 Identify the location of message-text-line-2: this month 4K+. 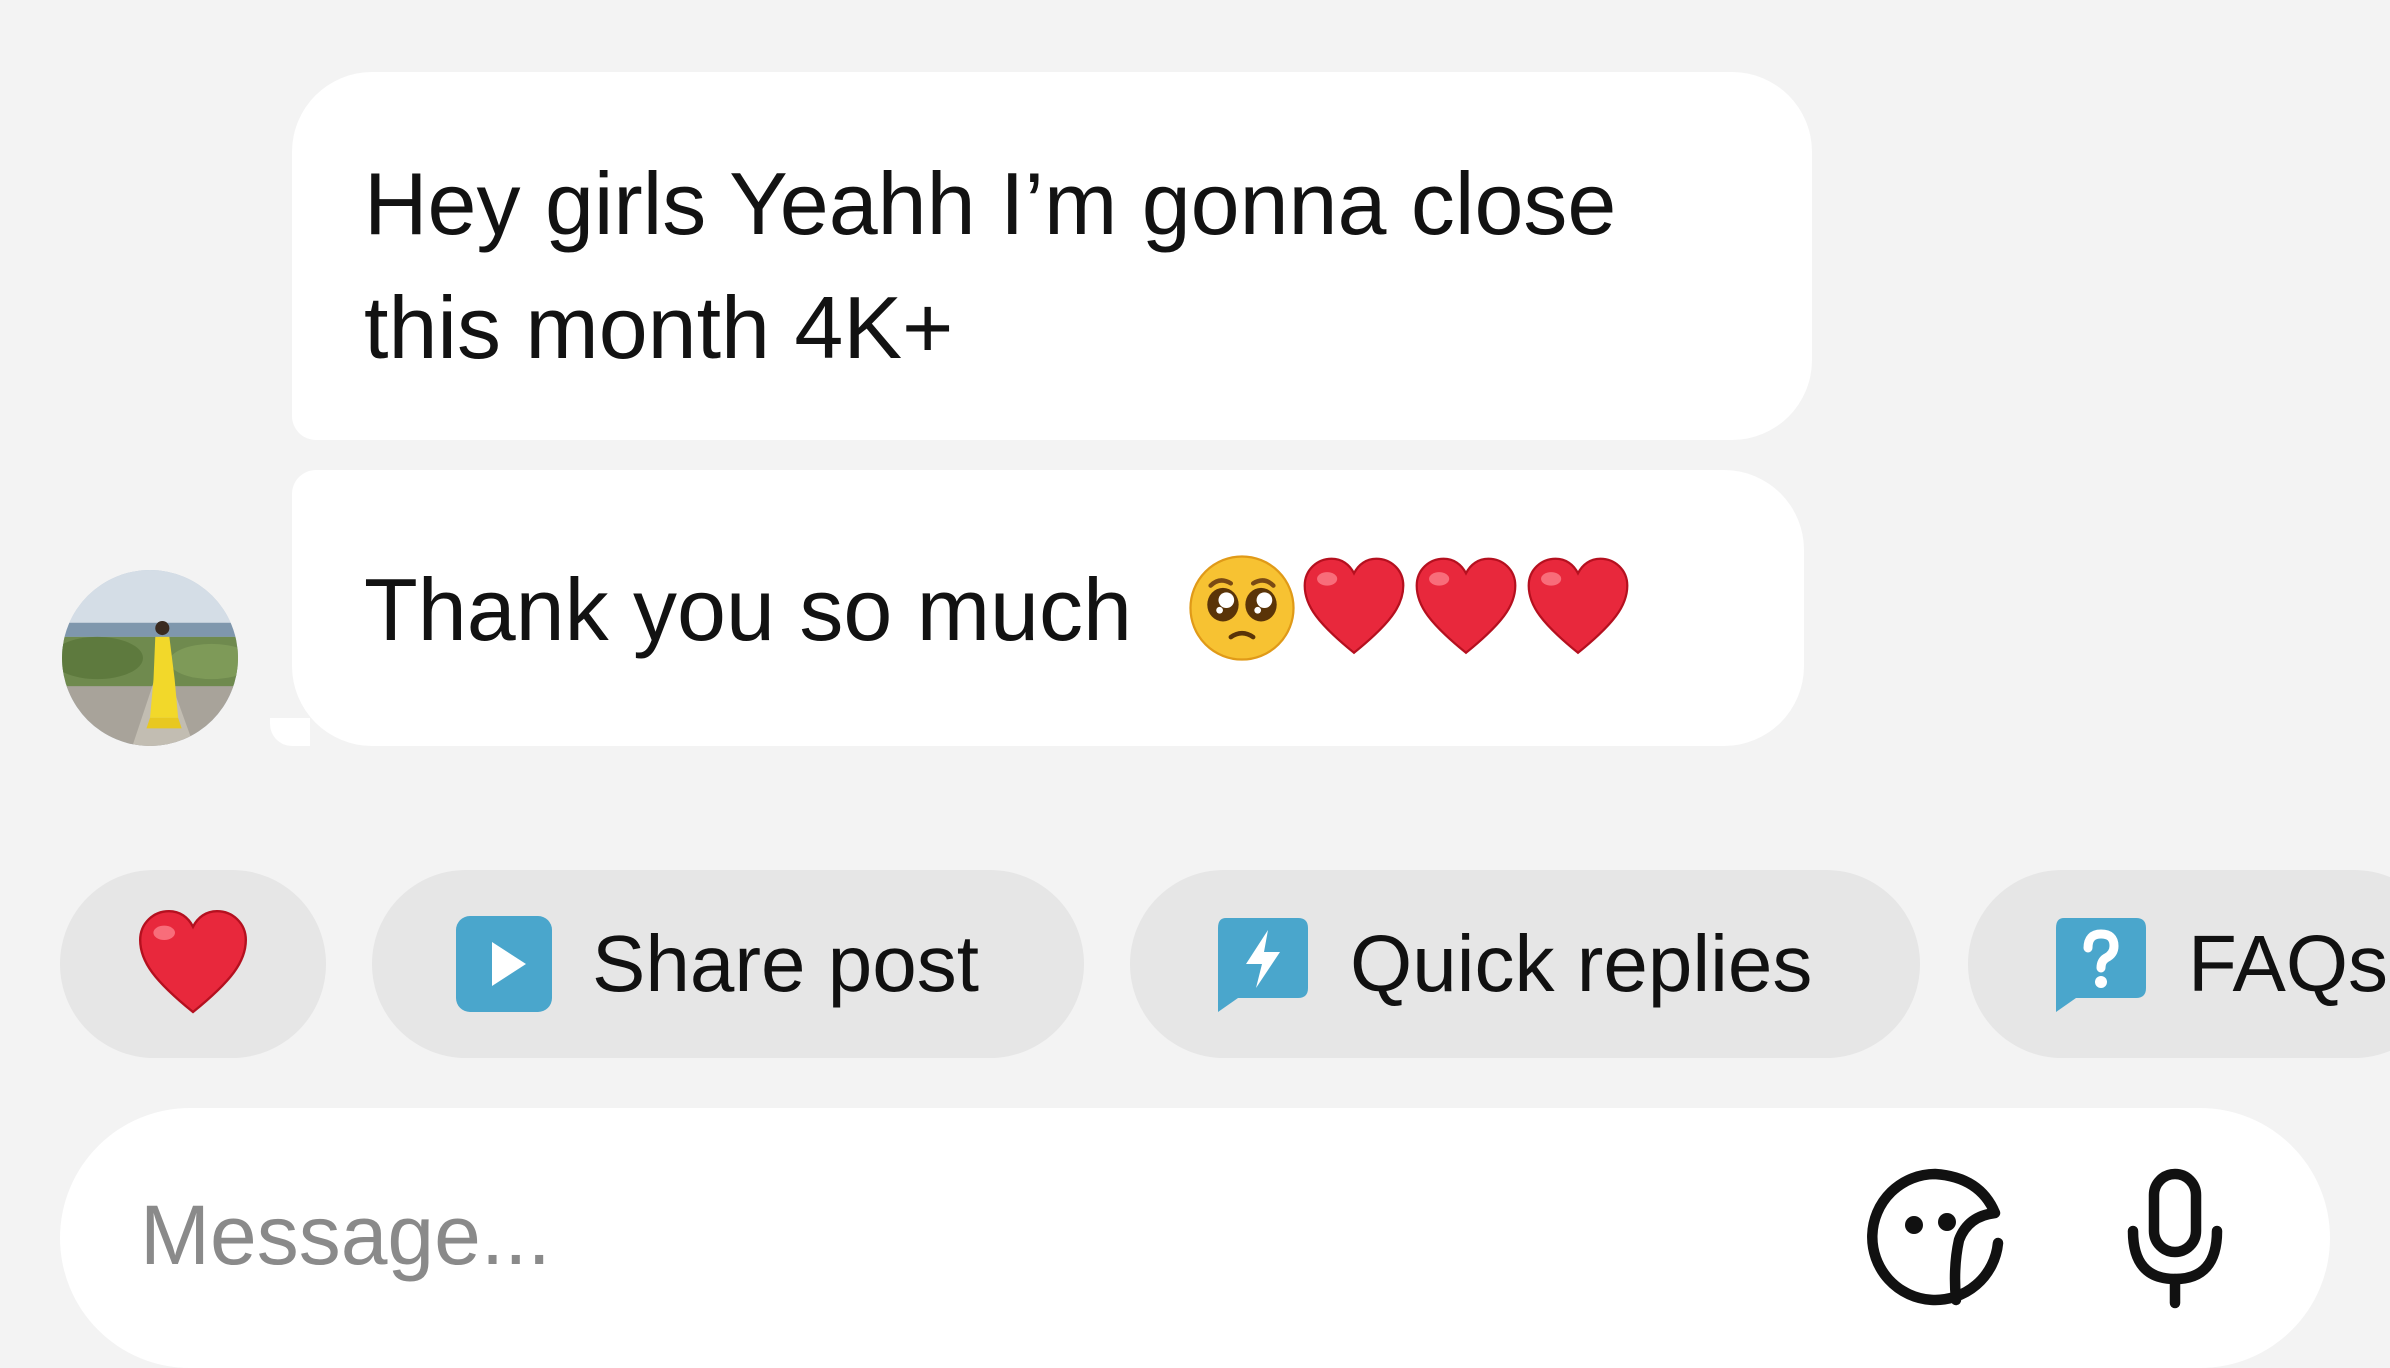
(659, 327).